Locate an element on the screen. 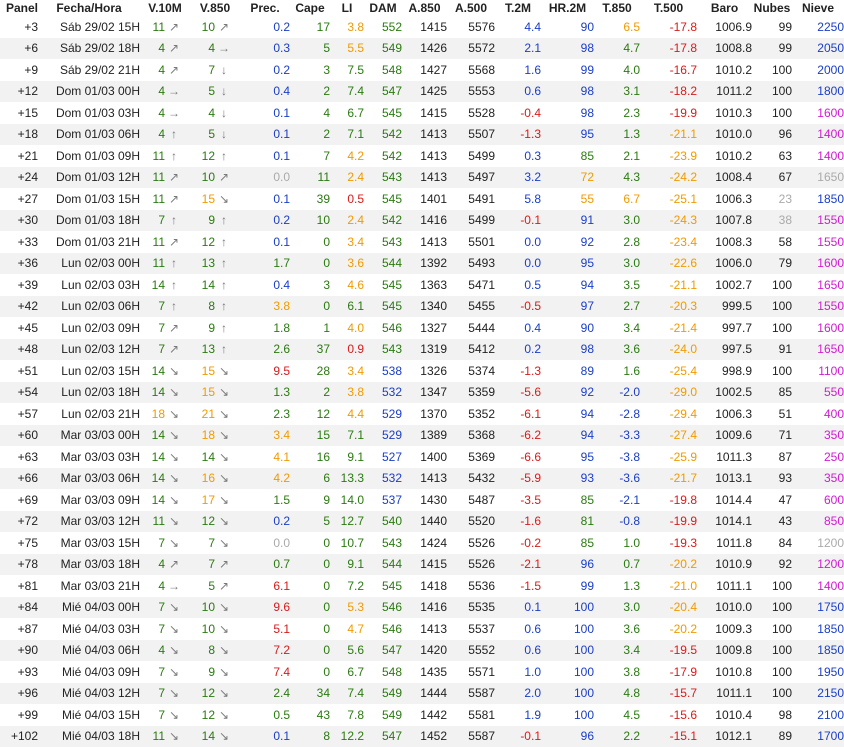  cell-dam: 543 is located at coordinates (383, 543).